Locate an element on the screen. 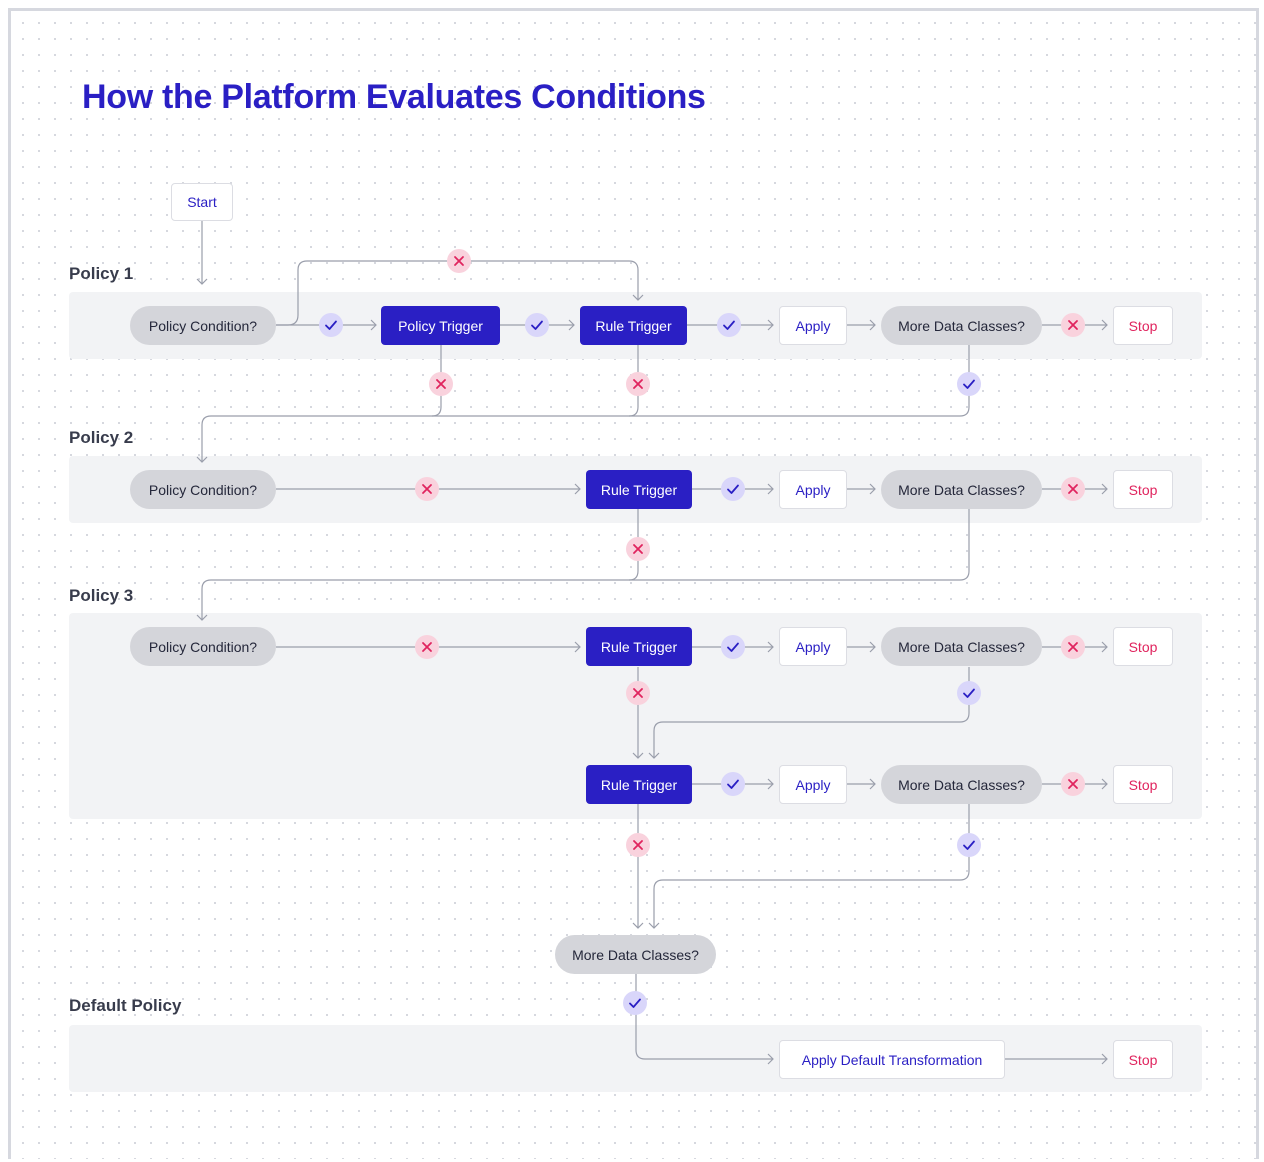 This screenshot has width=1264, height=1162. policy-3-apply-1: Apply is located at coordinates (813, 646).